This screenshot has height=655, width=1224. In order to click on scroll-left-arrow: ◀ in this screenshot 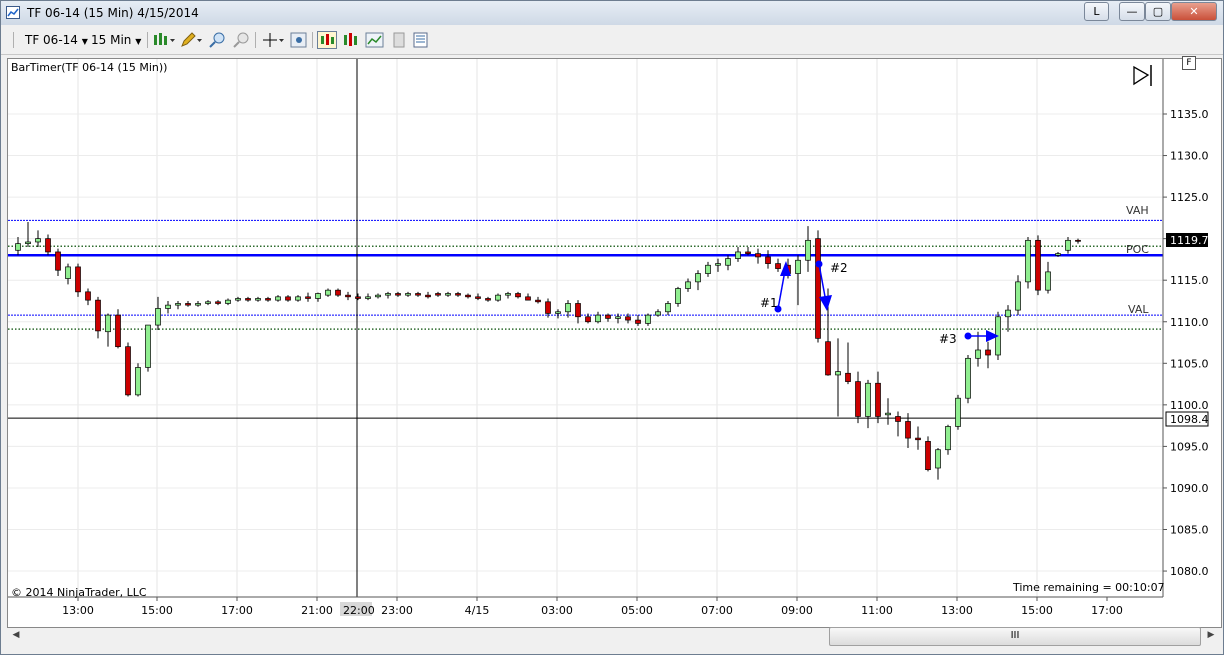, I will do `click(16, 635)`.